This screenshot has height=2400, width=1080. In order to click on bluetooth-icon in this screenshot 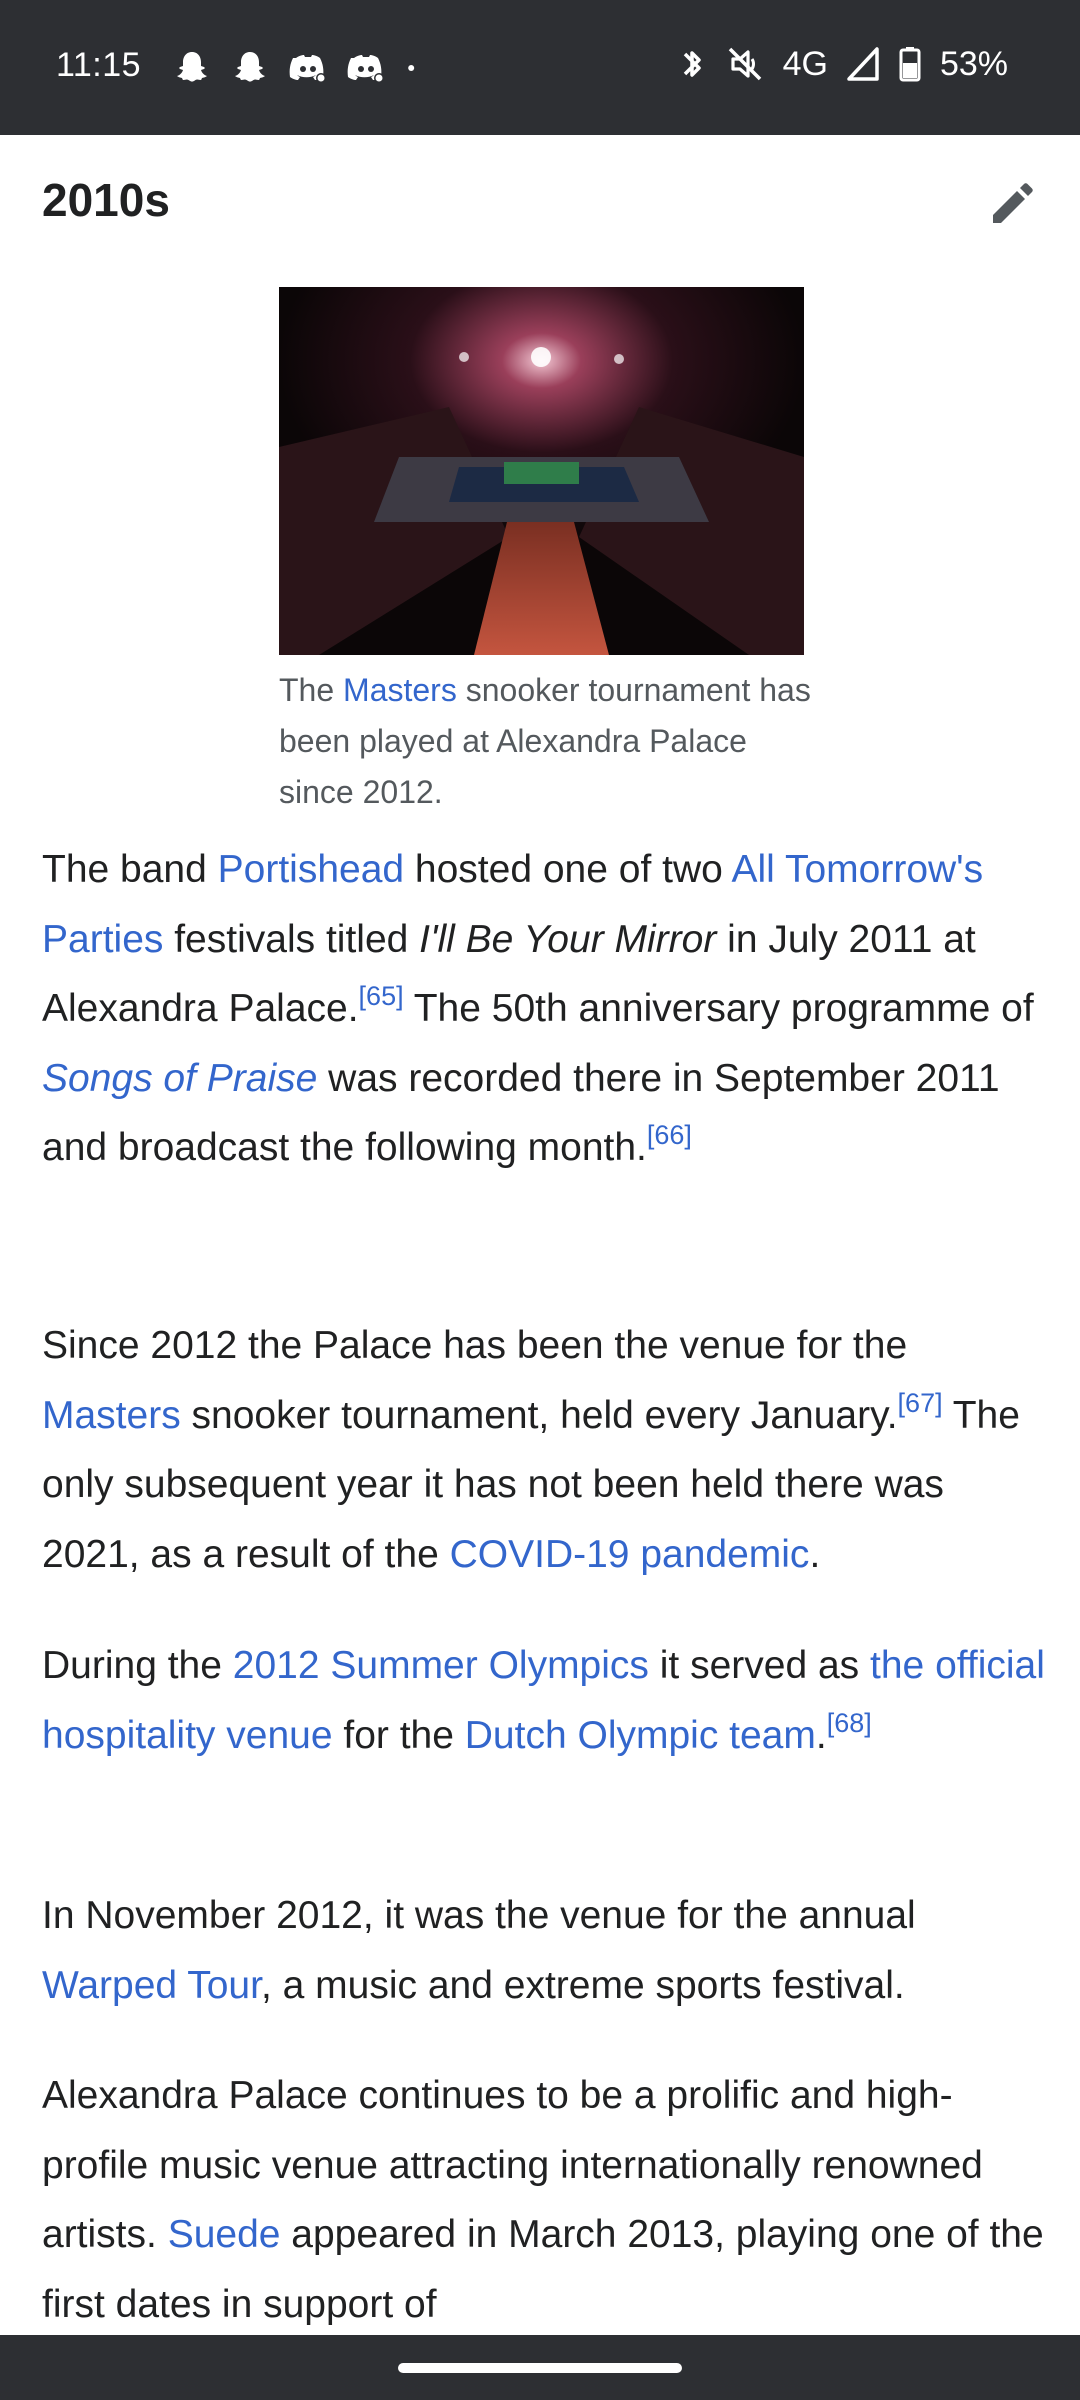, I will do `click(692, 64)`.